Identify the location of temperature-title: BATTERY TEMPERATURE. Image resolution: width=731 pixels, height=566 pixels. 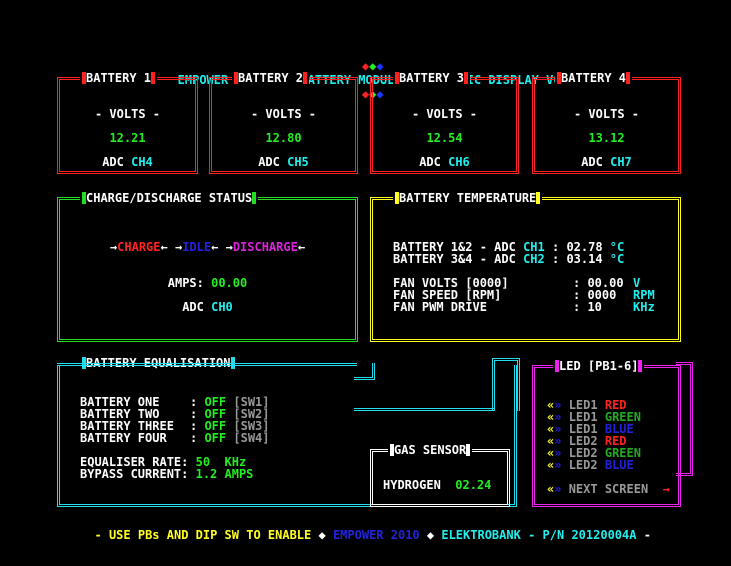
(468, 198).